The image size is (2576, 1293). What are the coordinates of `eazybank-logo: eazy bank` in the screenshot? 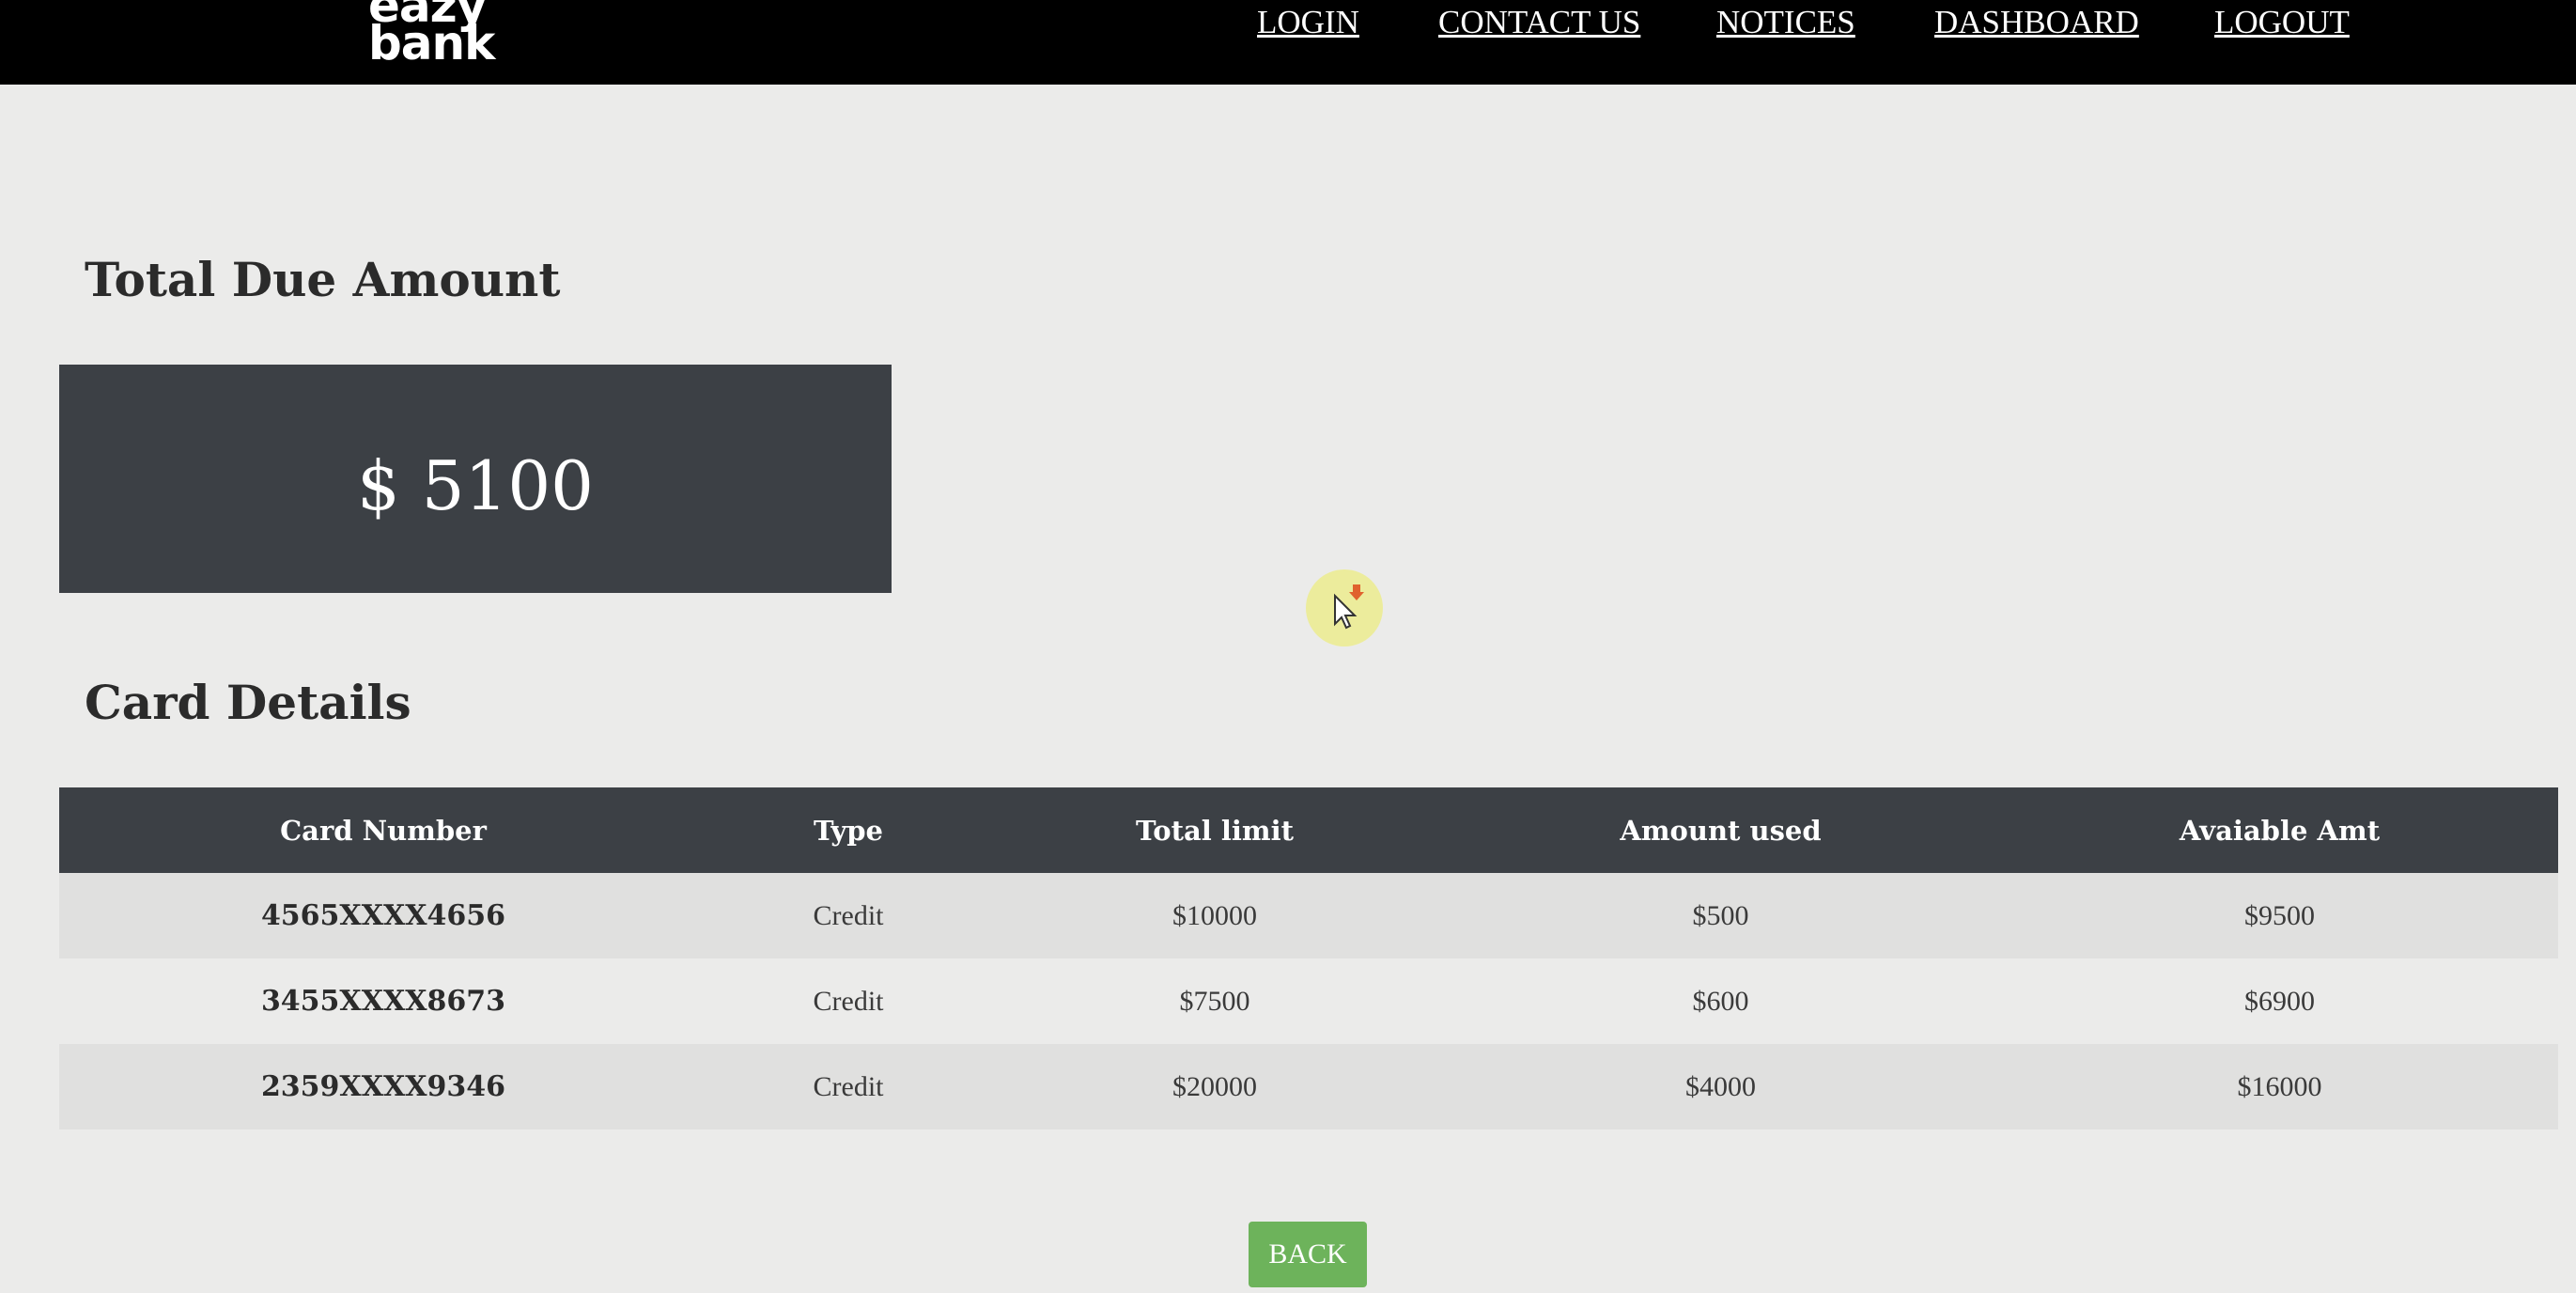 It's located at (432, 35).